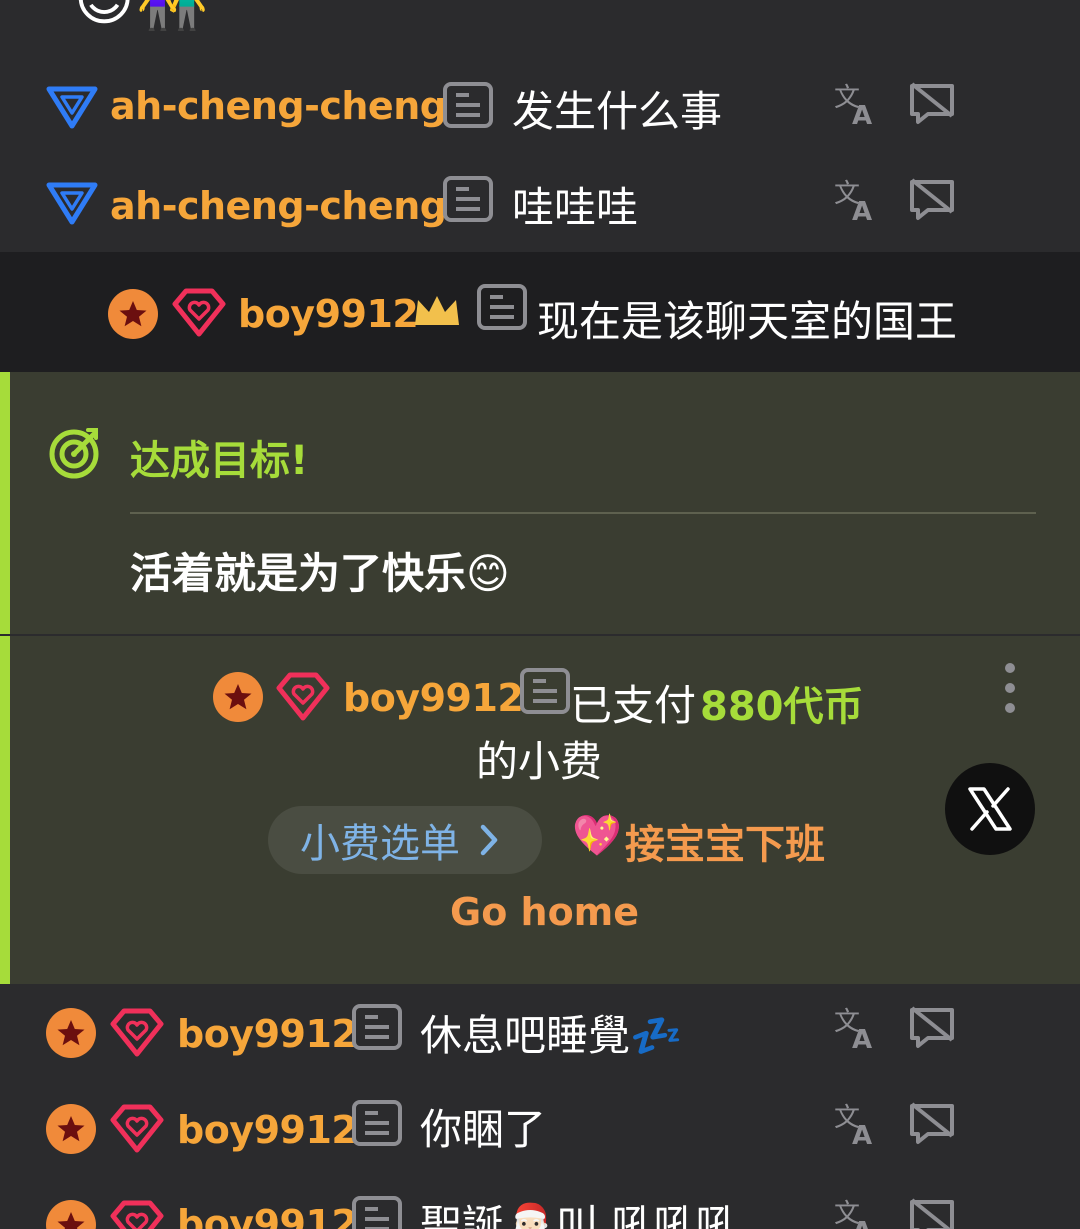 This screenshot has height=1229, width=1080. I want to click on chat-message: ah-cheng-cheng 发生什么事 文 A, so click(540, 105).